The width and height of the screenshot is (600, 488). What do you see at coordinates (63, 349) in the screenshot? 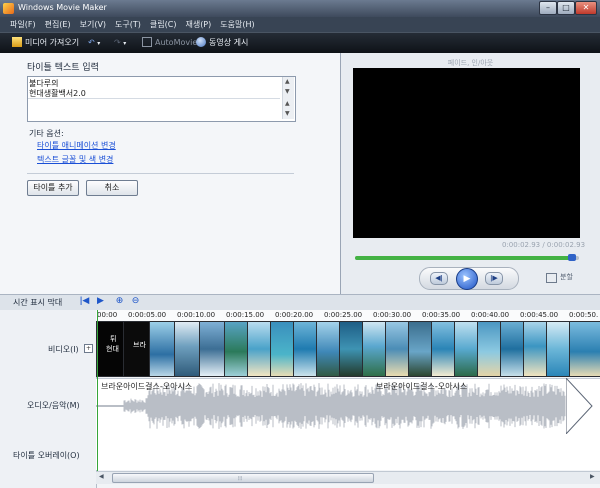
I see `video-track-label: 비디오(I)` at bounding box center [63, 349].